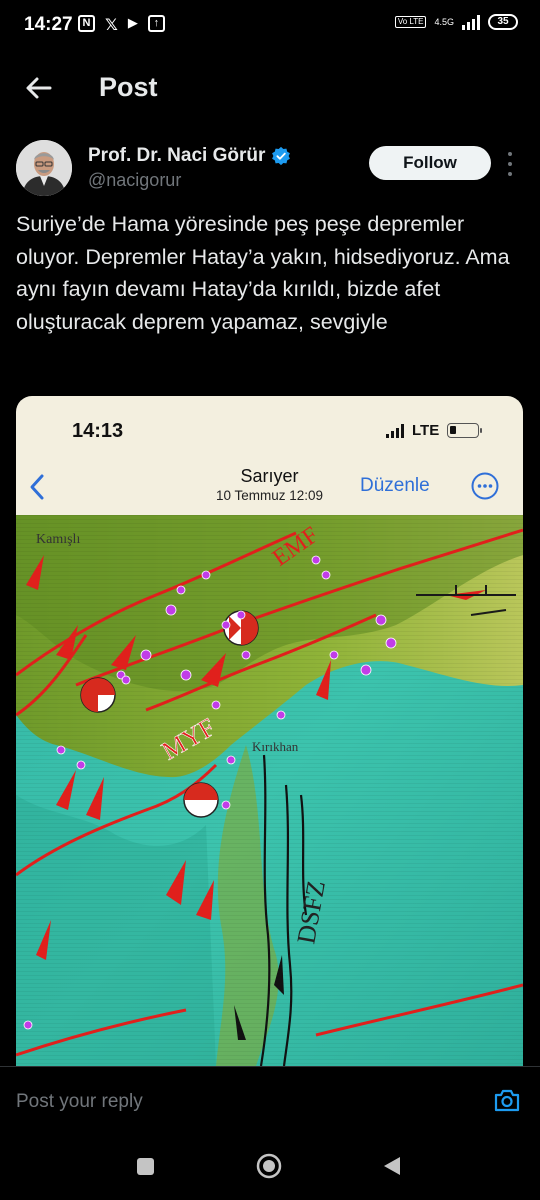  Describe the element at coordinates (275, 746) in the screenshot. I see `map-label-city: Kırıkhan` at that location.